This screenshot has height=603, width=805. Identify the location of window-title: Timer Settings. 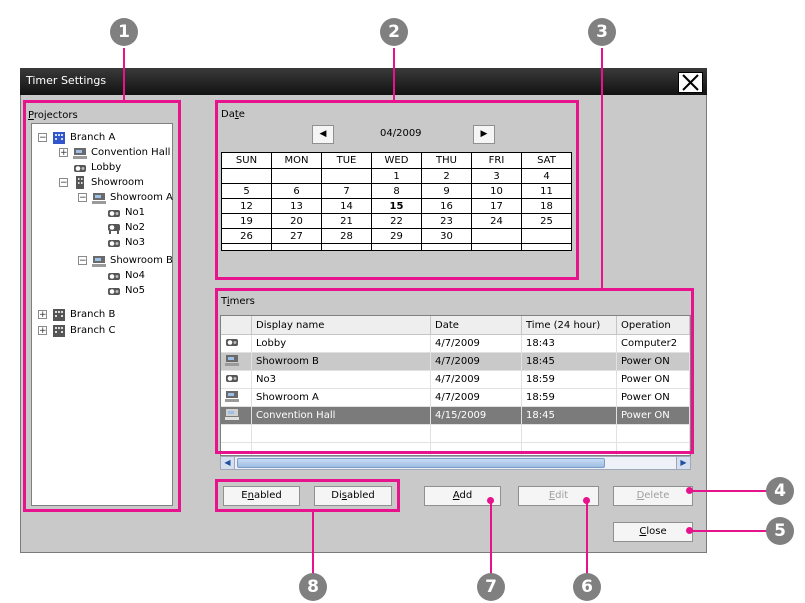
(66, 80).